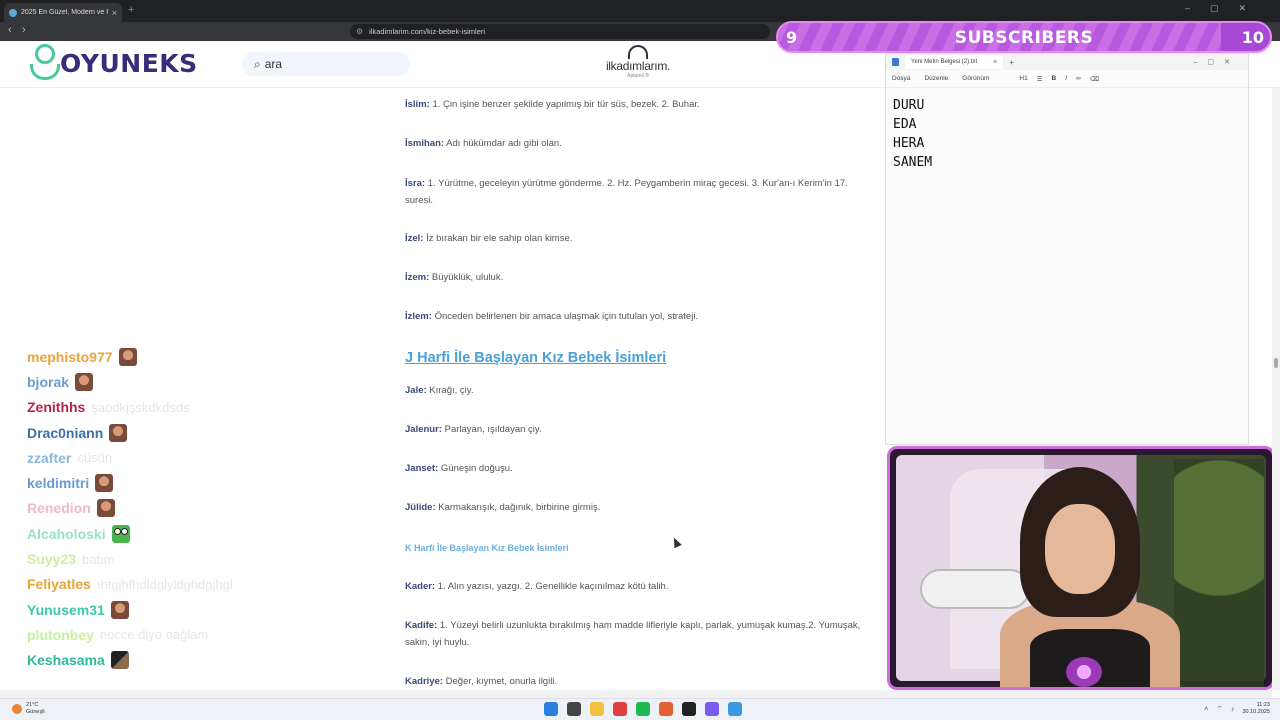  What do you see at coordinates (66, 660) in the screenshot?
I see `chat-username: Keshasama` at bounding box center [66, 660].